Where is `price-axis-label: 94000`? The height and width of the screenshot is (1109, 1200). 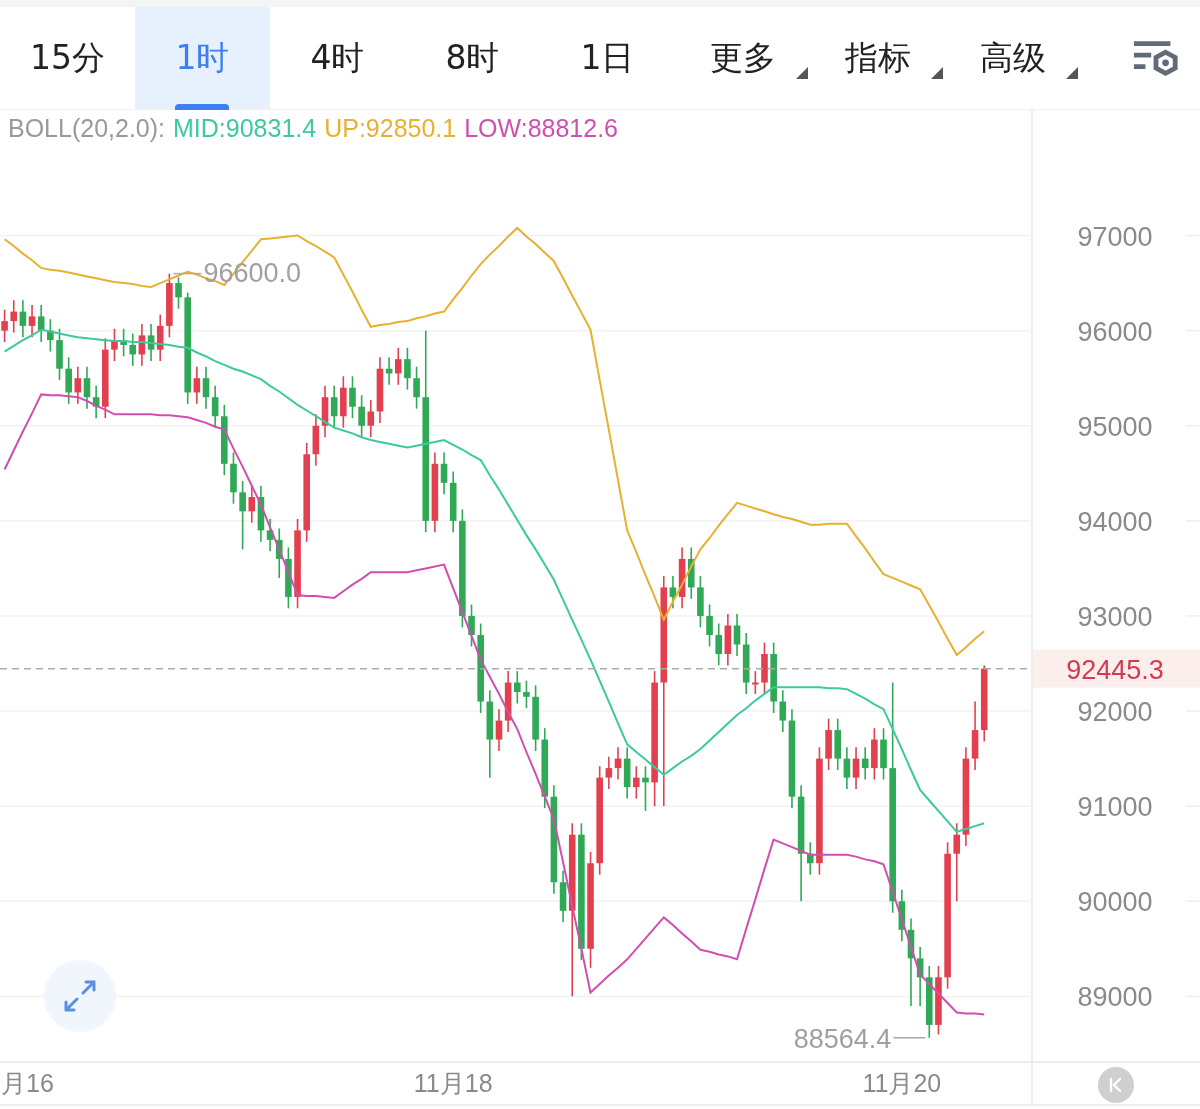 price-axis-label: 94000 is located at coordinates (1115, 521).